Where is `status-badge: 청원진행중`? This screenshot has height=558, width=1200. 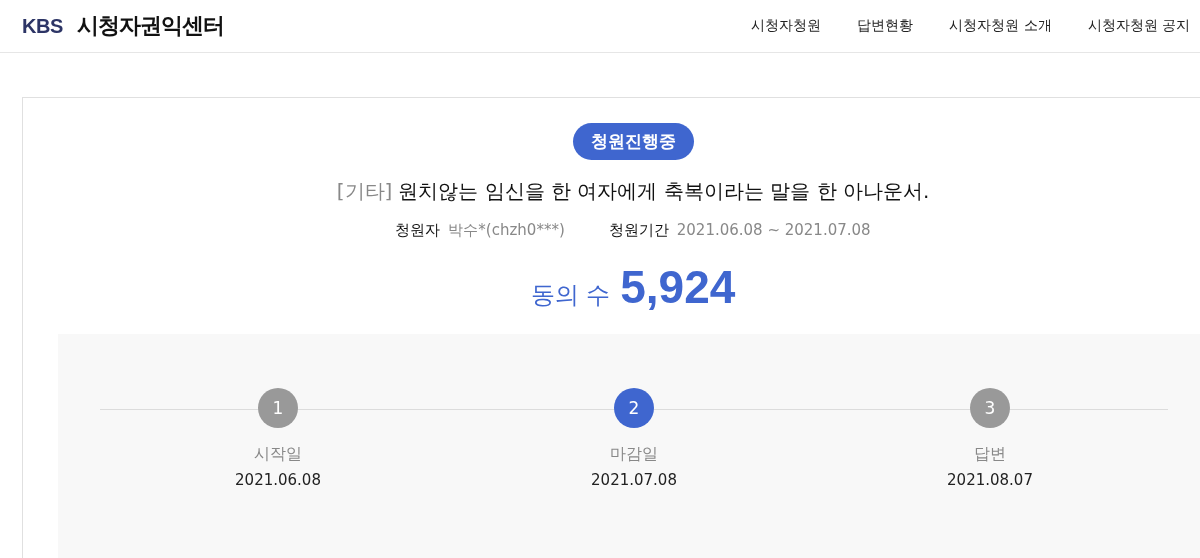
status-badge: 청원진행중 is located at coordinates (633, 141).